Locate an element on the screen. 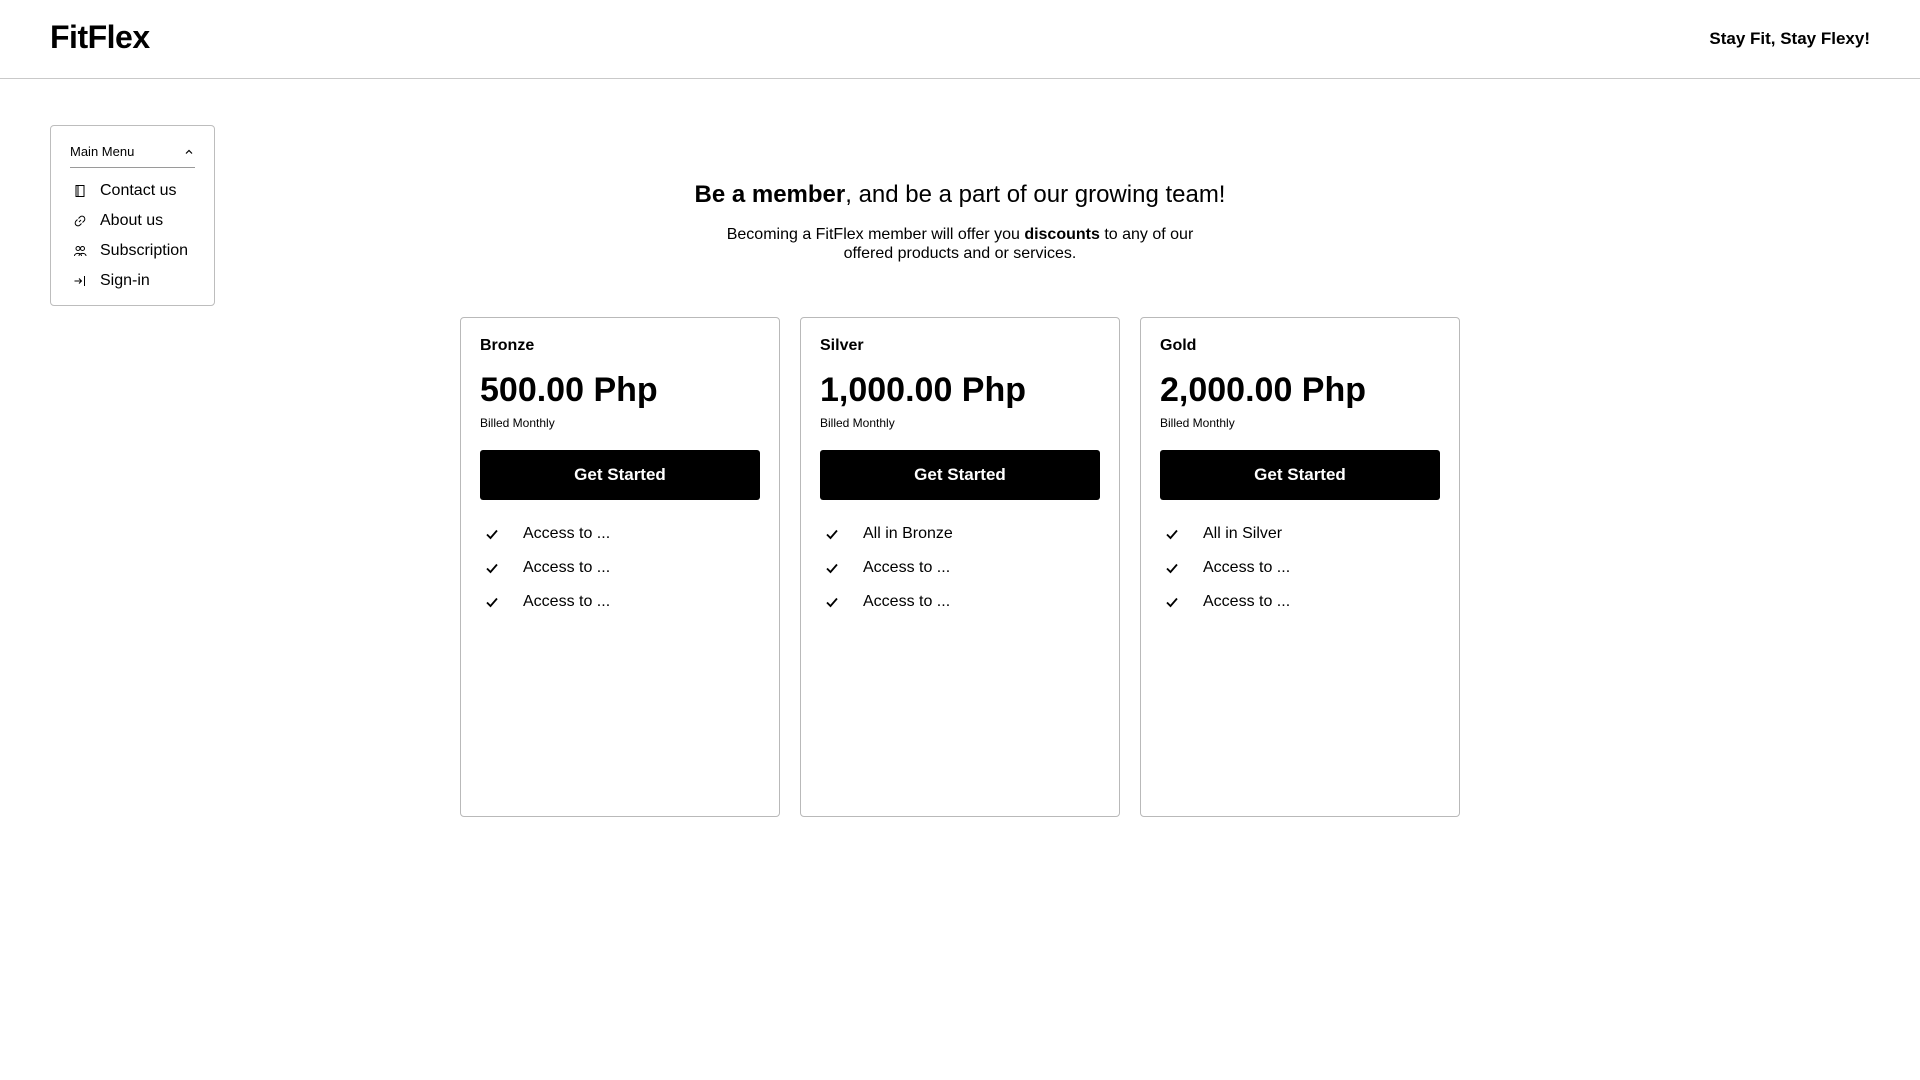  users-icon is located at coordinates (80, 251).